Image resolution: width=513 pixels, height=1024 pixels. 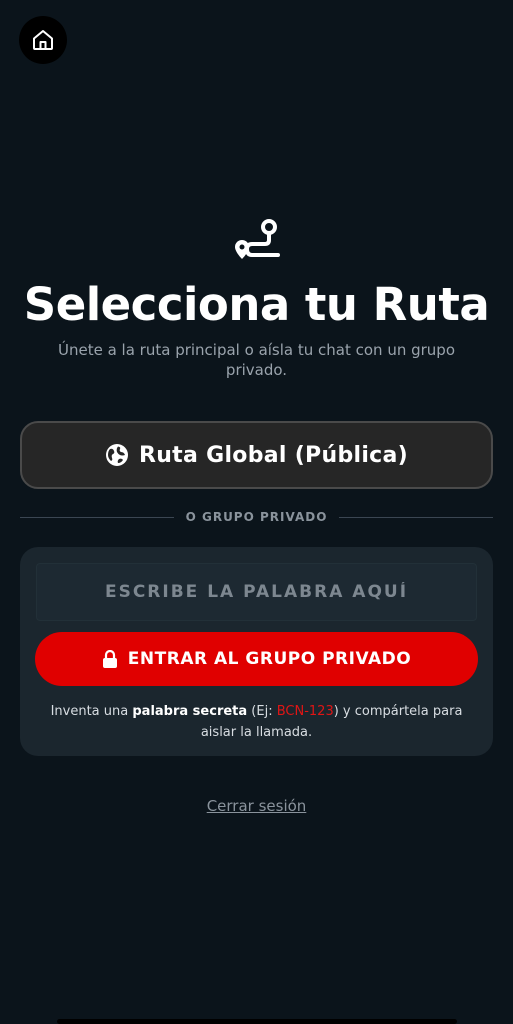 I want to click on global-route-label: Ruta Global (Pública), so click(x=273, y=455).